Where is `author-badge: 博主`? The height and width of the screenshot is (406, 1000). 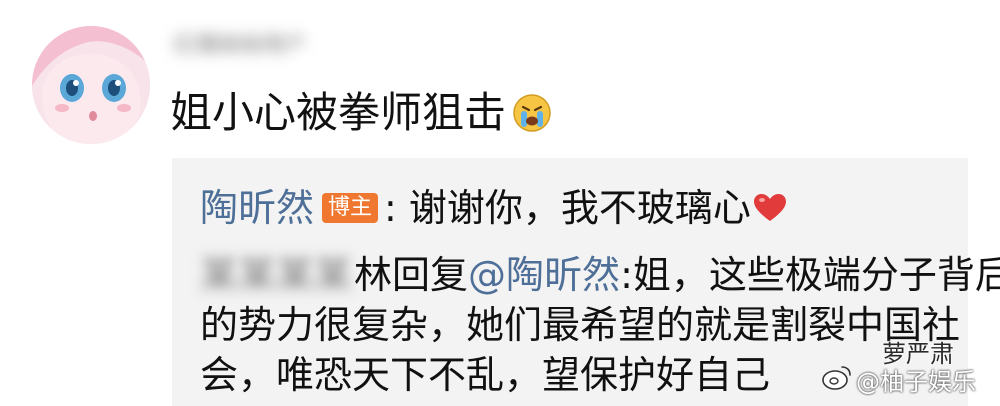
author-badge: 博主 is located at coordinates (350, 208).